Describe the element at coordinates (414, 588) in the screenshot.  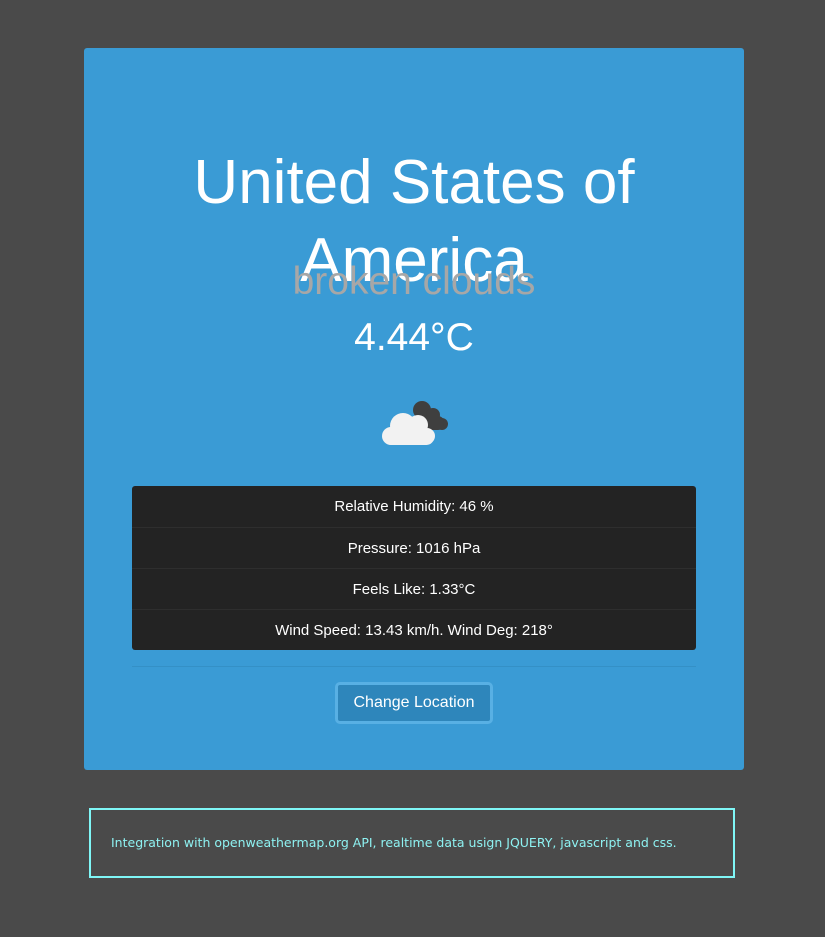
I see `feels-like-row: Feels Like: 1.33°C` at that location.